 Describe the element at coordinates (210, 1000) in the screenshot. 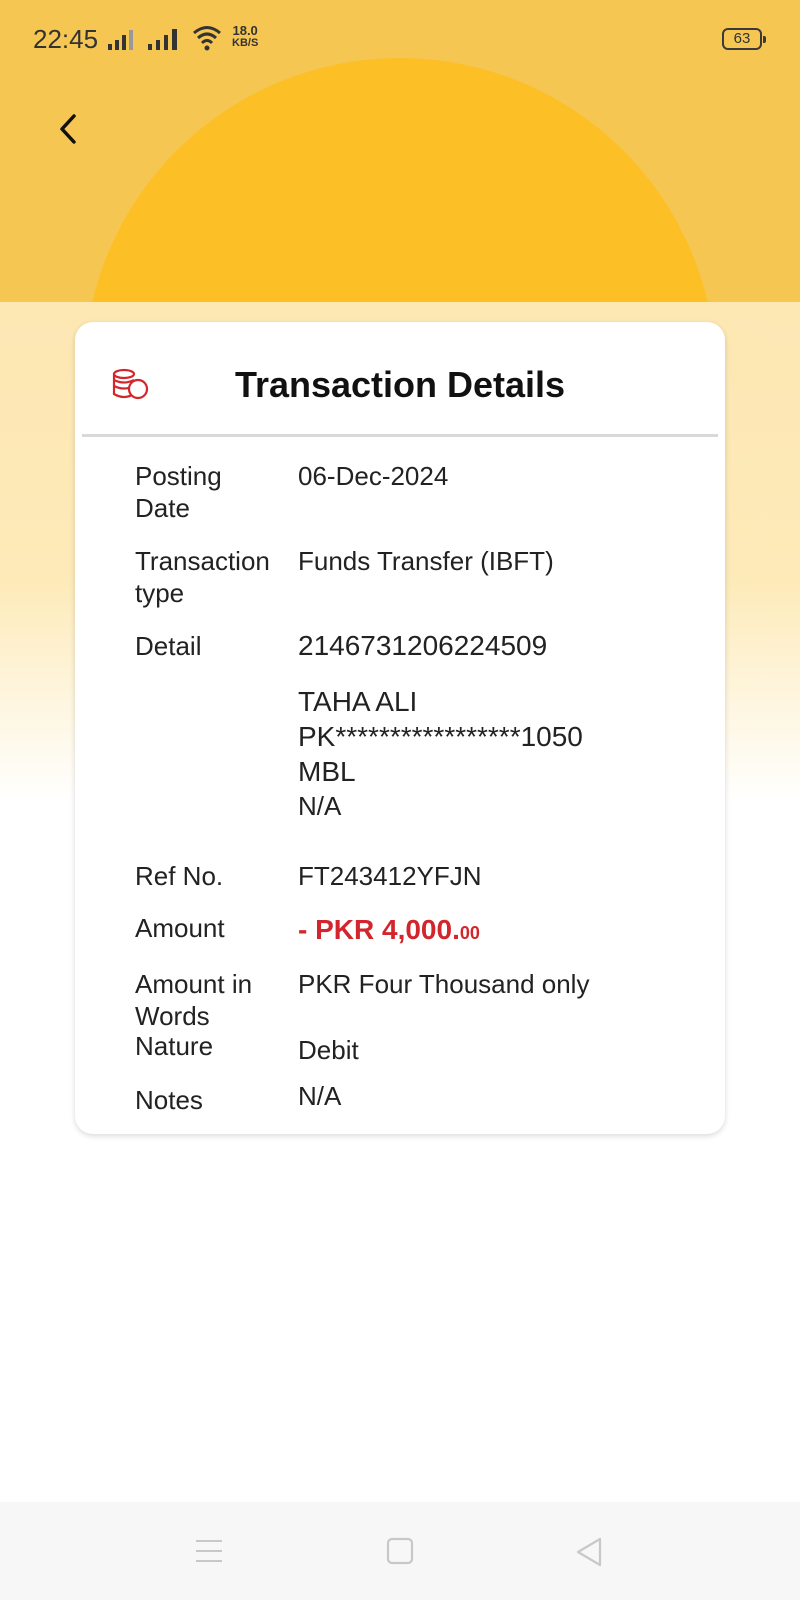

I see `amount-words-label: Amount in Words` at that location.